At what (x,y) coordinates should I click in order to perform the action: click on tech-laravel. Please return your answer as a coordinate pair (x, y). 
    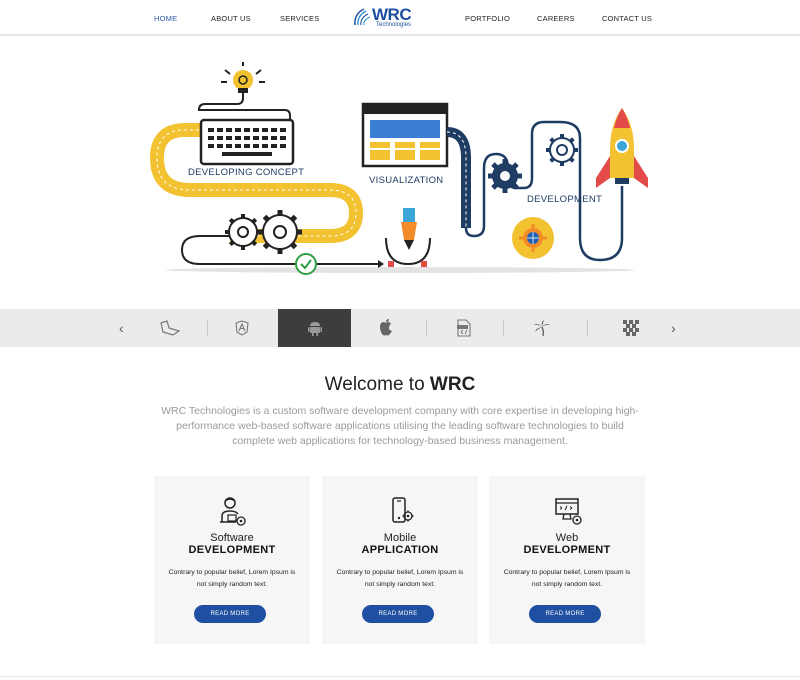
    Looking at the image, I should click on (170, 328).